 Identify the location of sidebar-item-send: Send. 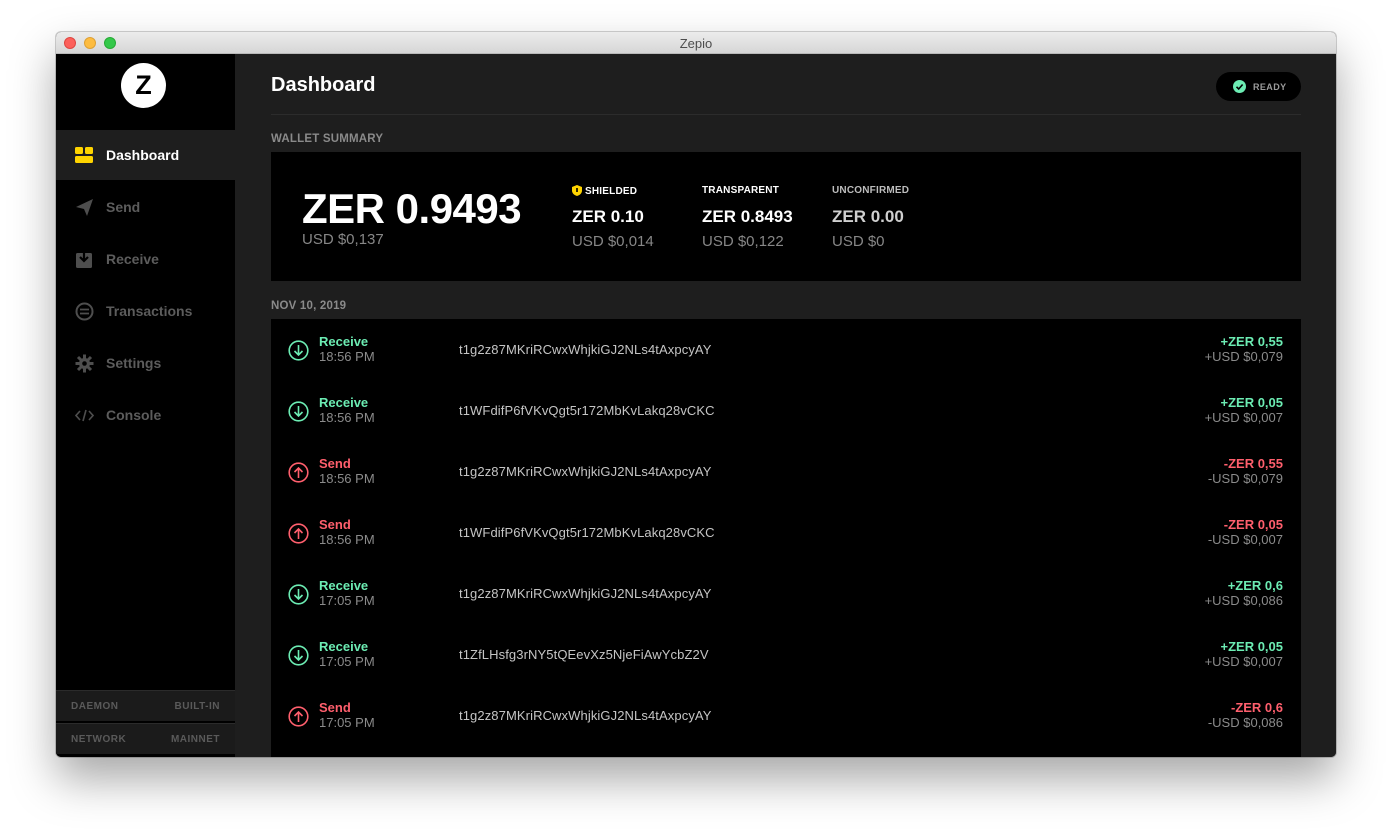
(145, 208).